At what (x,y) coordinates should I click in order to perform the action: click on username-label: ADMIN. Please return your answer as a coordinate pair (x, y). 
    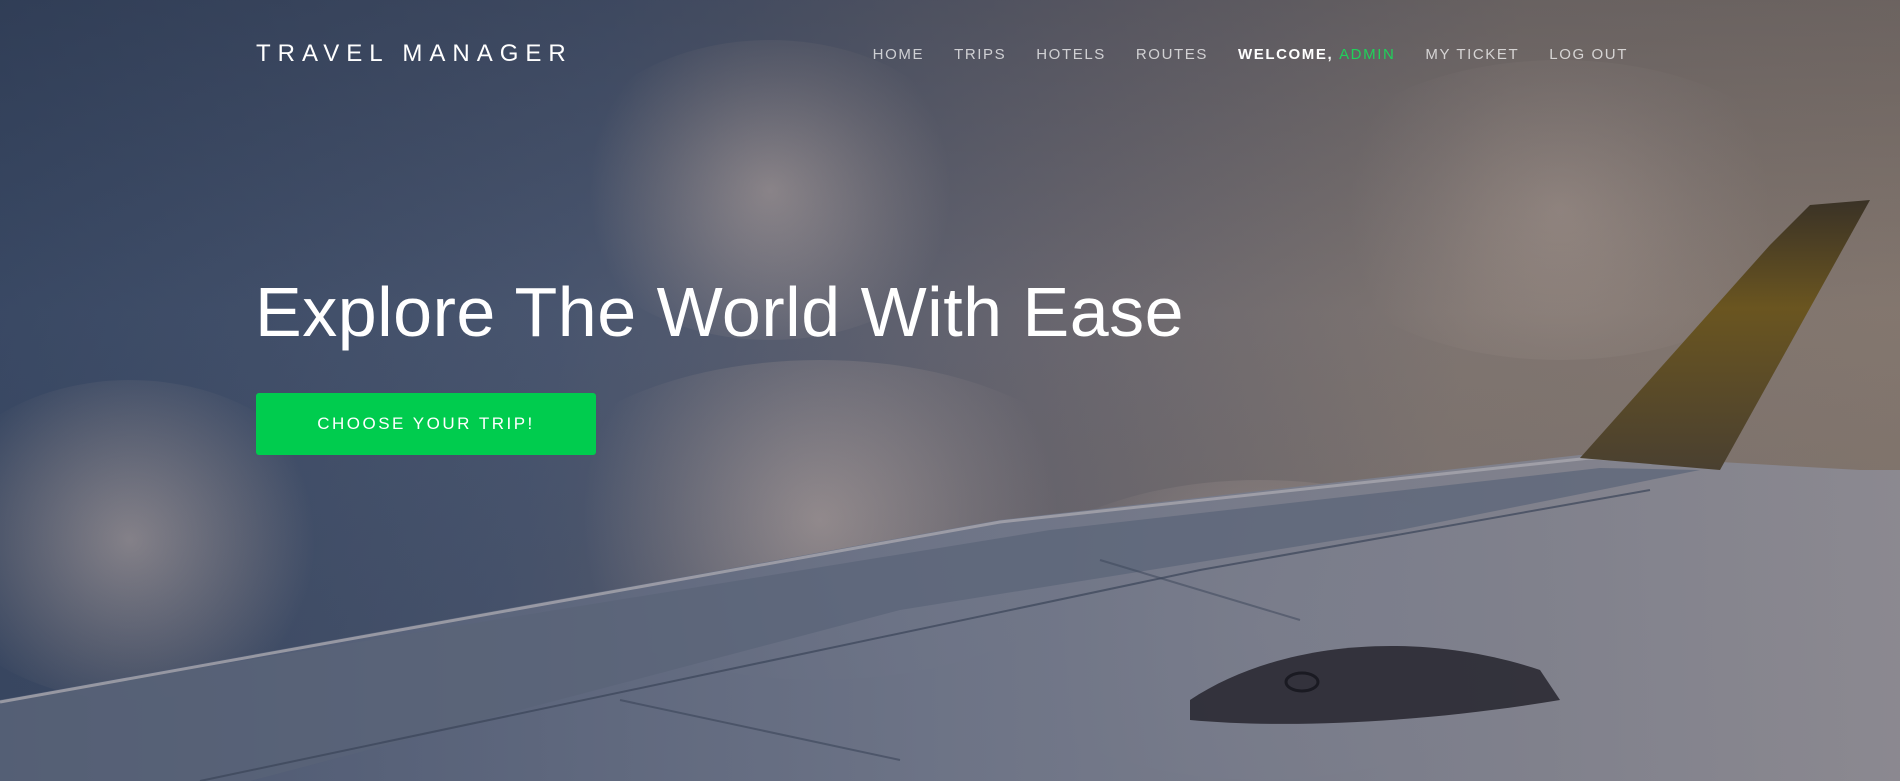
    Looking at the image, I should click on (1367, 54).